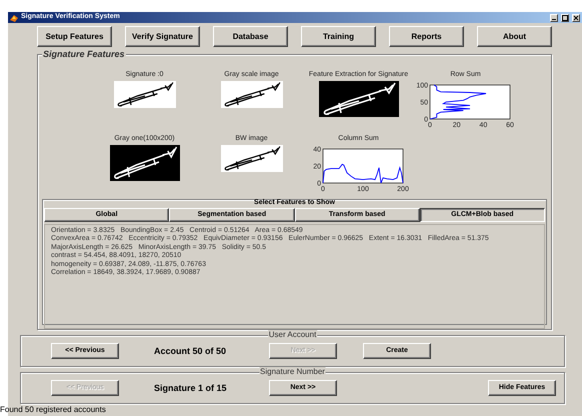  Describe the element at coordinates (190, 388) in the screenshot. I see `counter-label: Signature 1 of 15` at that location.